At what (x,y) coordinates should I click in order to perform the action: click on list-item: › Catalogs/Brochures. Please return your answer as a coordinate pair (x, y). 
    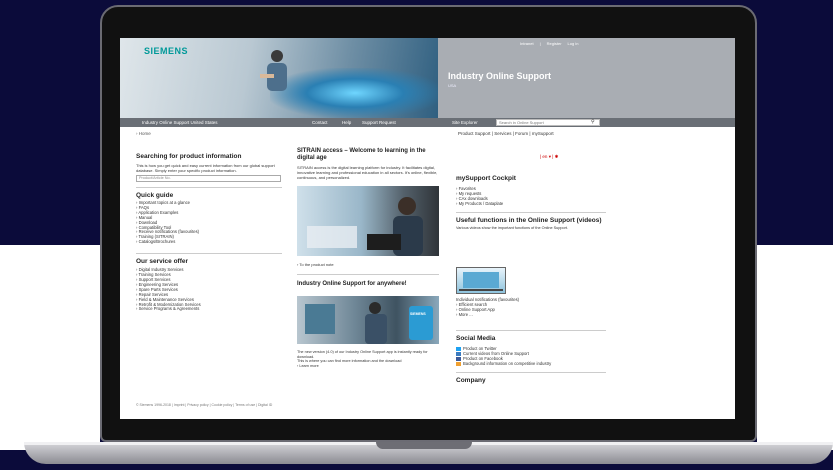
    Looking at the image, I should click on (209, 242).